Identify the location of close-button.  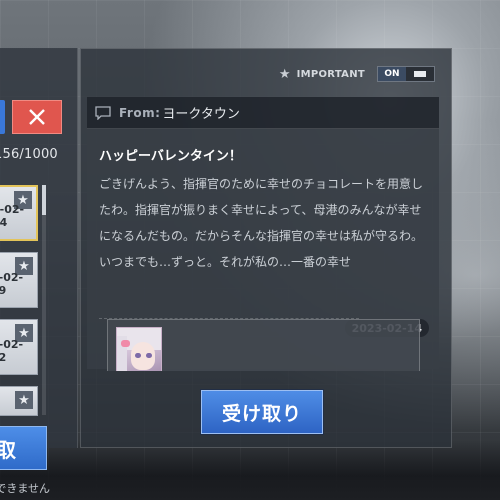
(37, 117).